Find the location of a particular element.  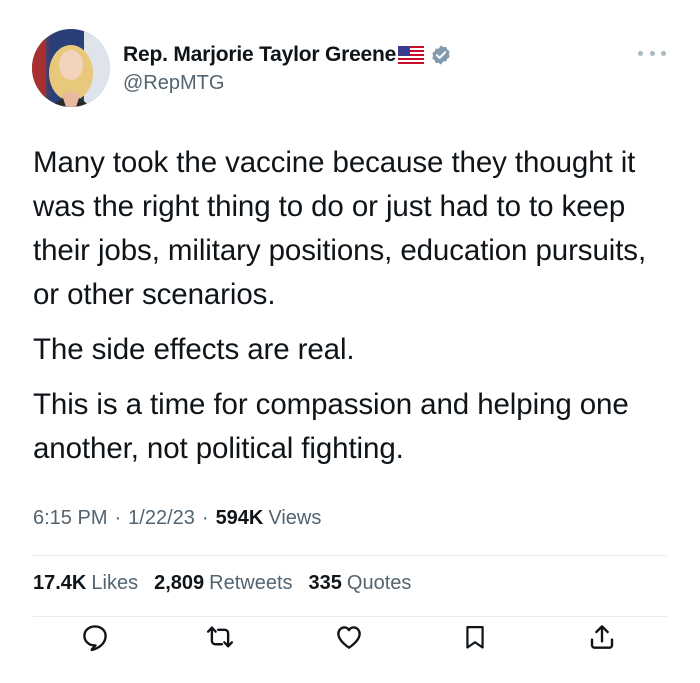

bookmark-button is located at coordinates (475, 637).